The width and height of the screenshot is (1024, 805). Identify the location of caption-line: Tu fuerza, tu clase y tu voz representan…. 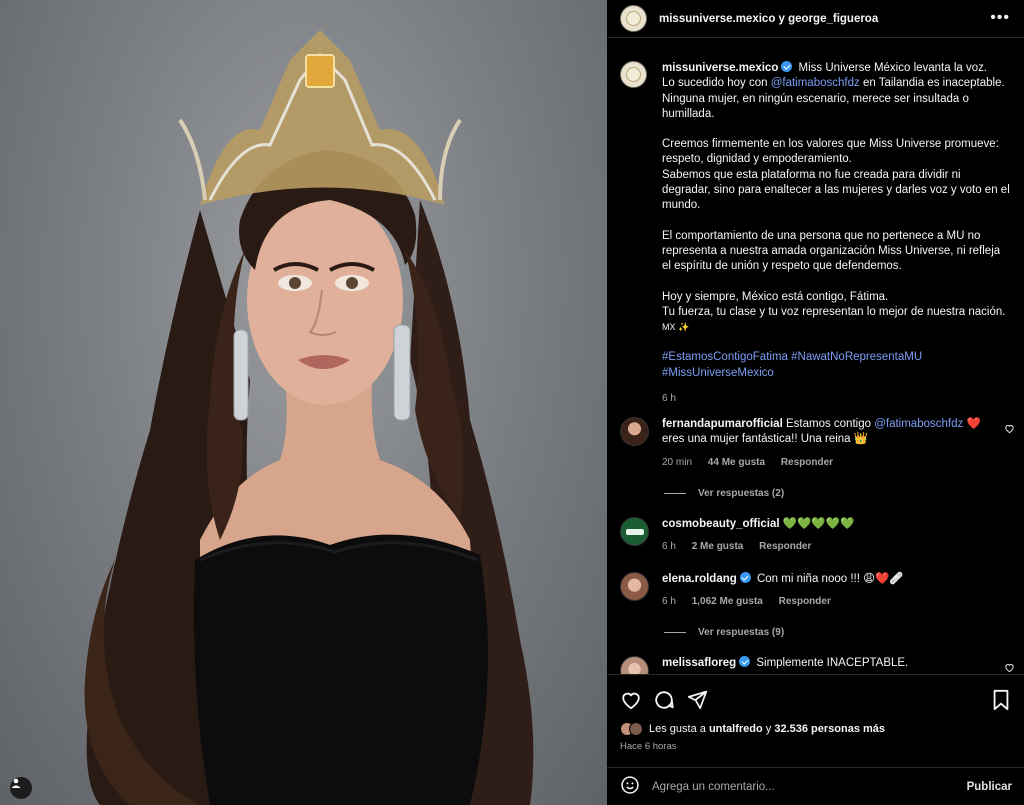
(834, 311).